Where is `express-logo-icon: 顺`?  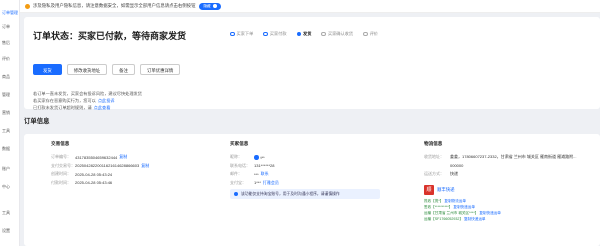 express-logo-icon: 顺 is located at coordinates (429, 189).